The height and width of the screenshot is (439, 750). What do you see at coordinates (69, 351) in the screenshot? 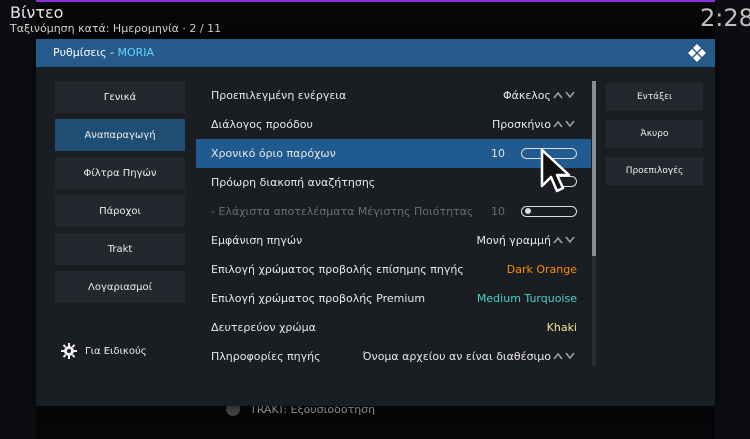
I see `gear-icon` at bounding box center [69, 351].